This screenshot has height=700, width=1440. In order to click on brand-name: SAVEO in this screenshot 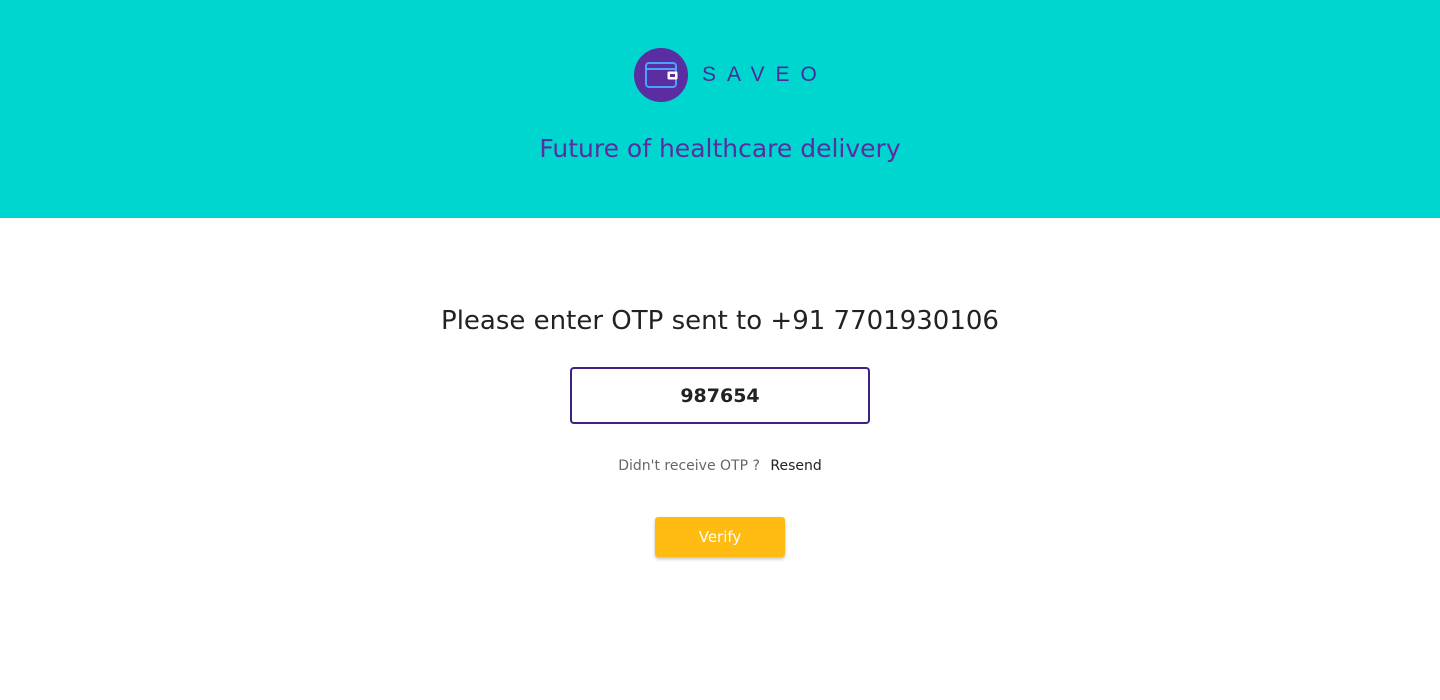, I will do `click(765, 74)`.